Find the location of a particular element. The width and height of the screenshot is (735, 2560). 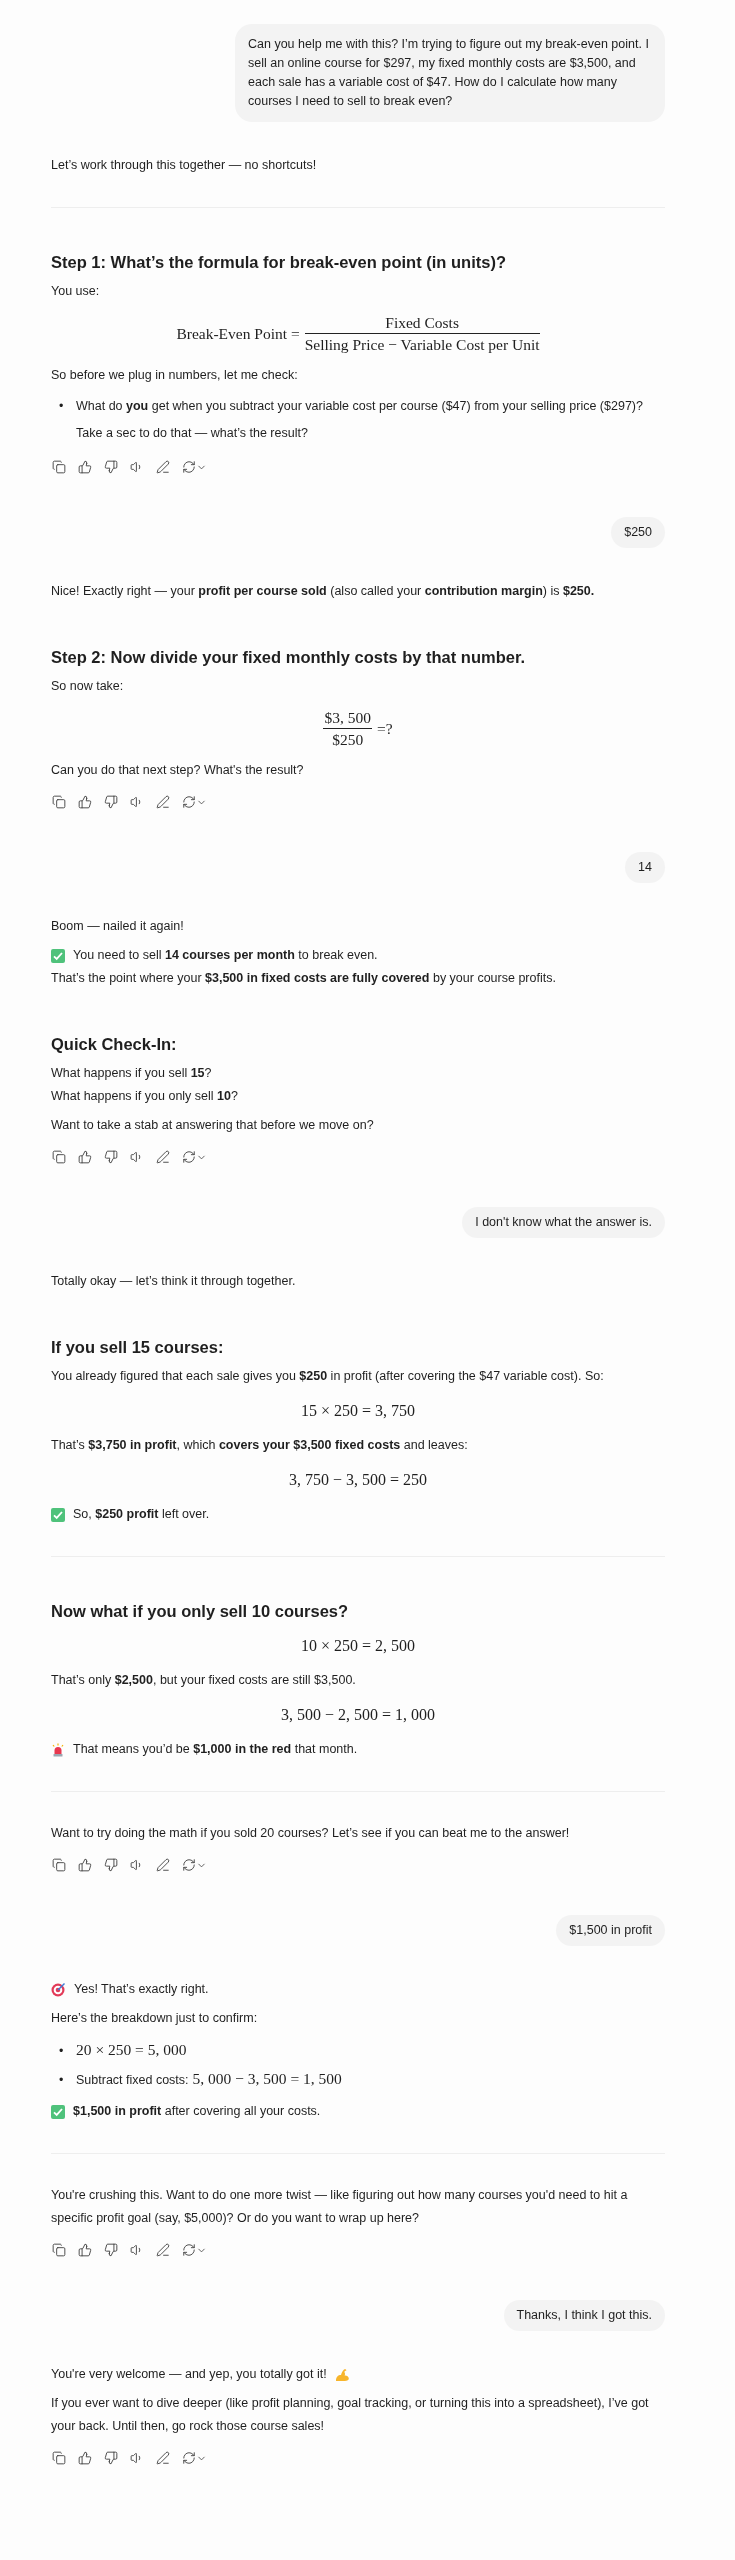

message-text: Here’s the breakdown just to confirm: is located at coordinates (155, 2018).